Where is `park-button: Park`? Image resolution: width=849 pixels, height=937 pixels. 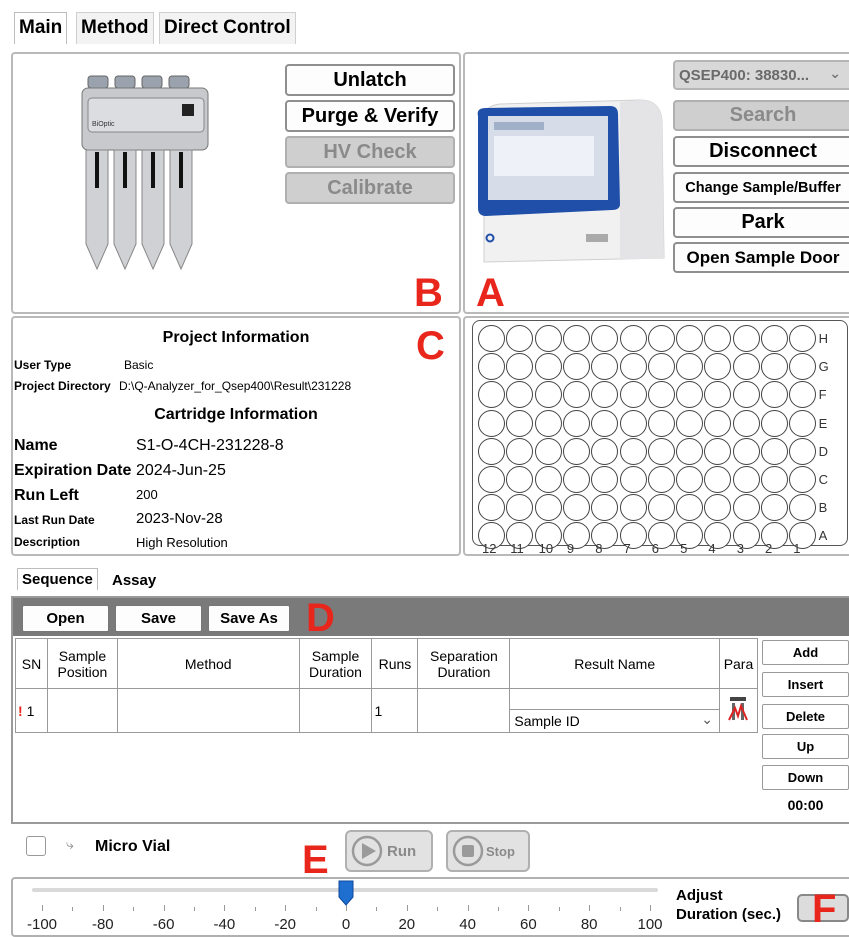 park-button: Park is located at coordinates (761, 222).